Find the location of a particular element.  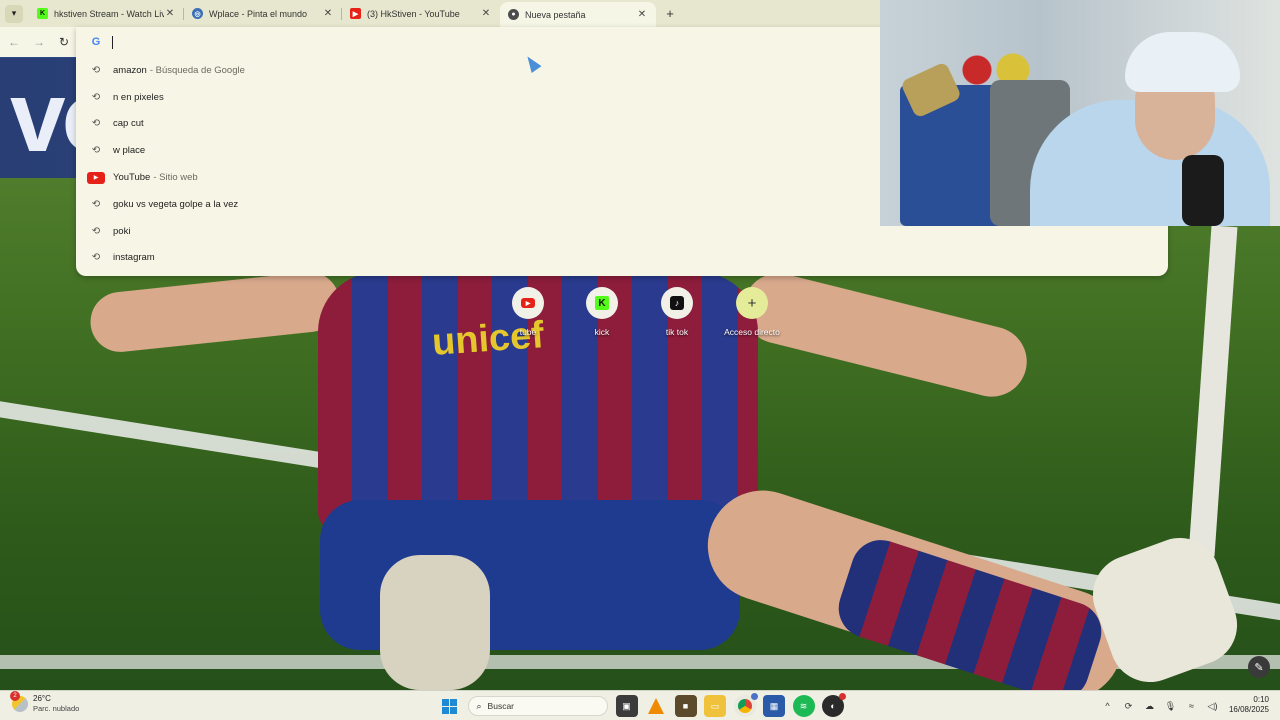

back-button: ← is located at coordinates (14, 42).